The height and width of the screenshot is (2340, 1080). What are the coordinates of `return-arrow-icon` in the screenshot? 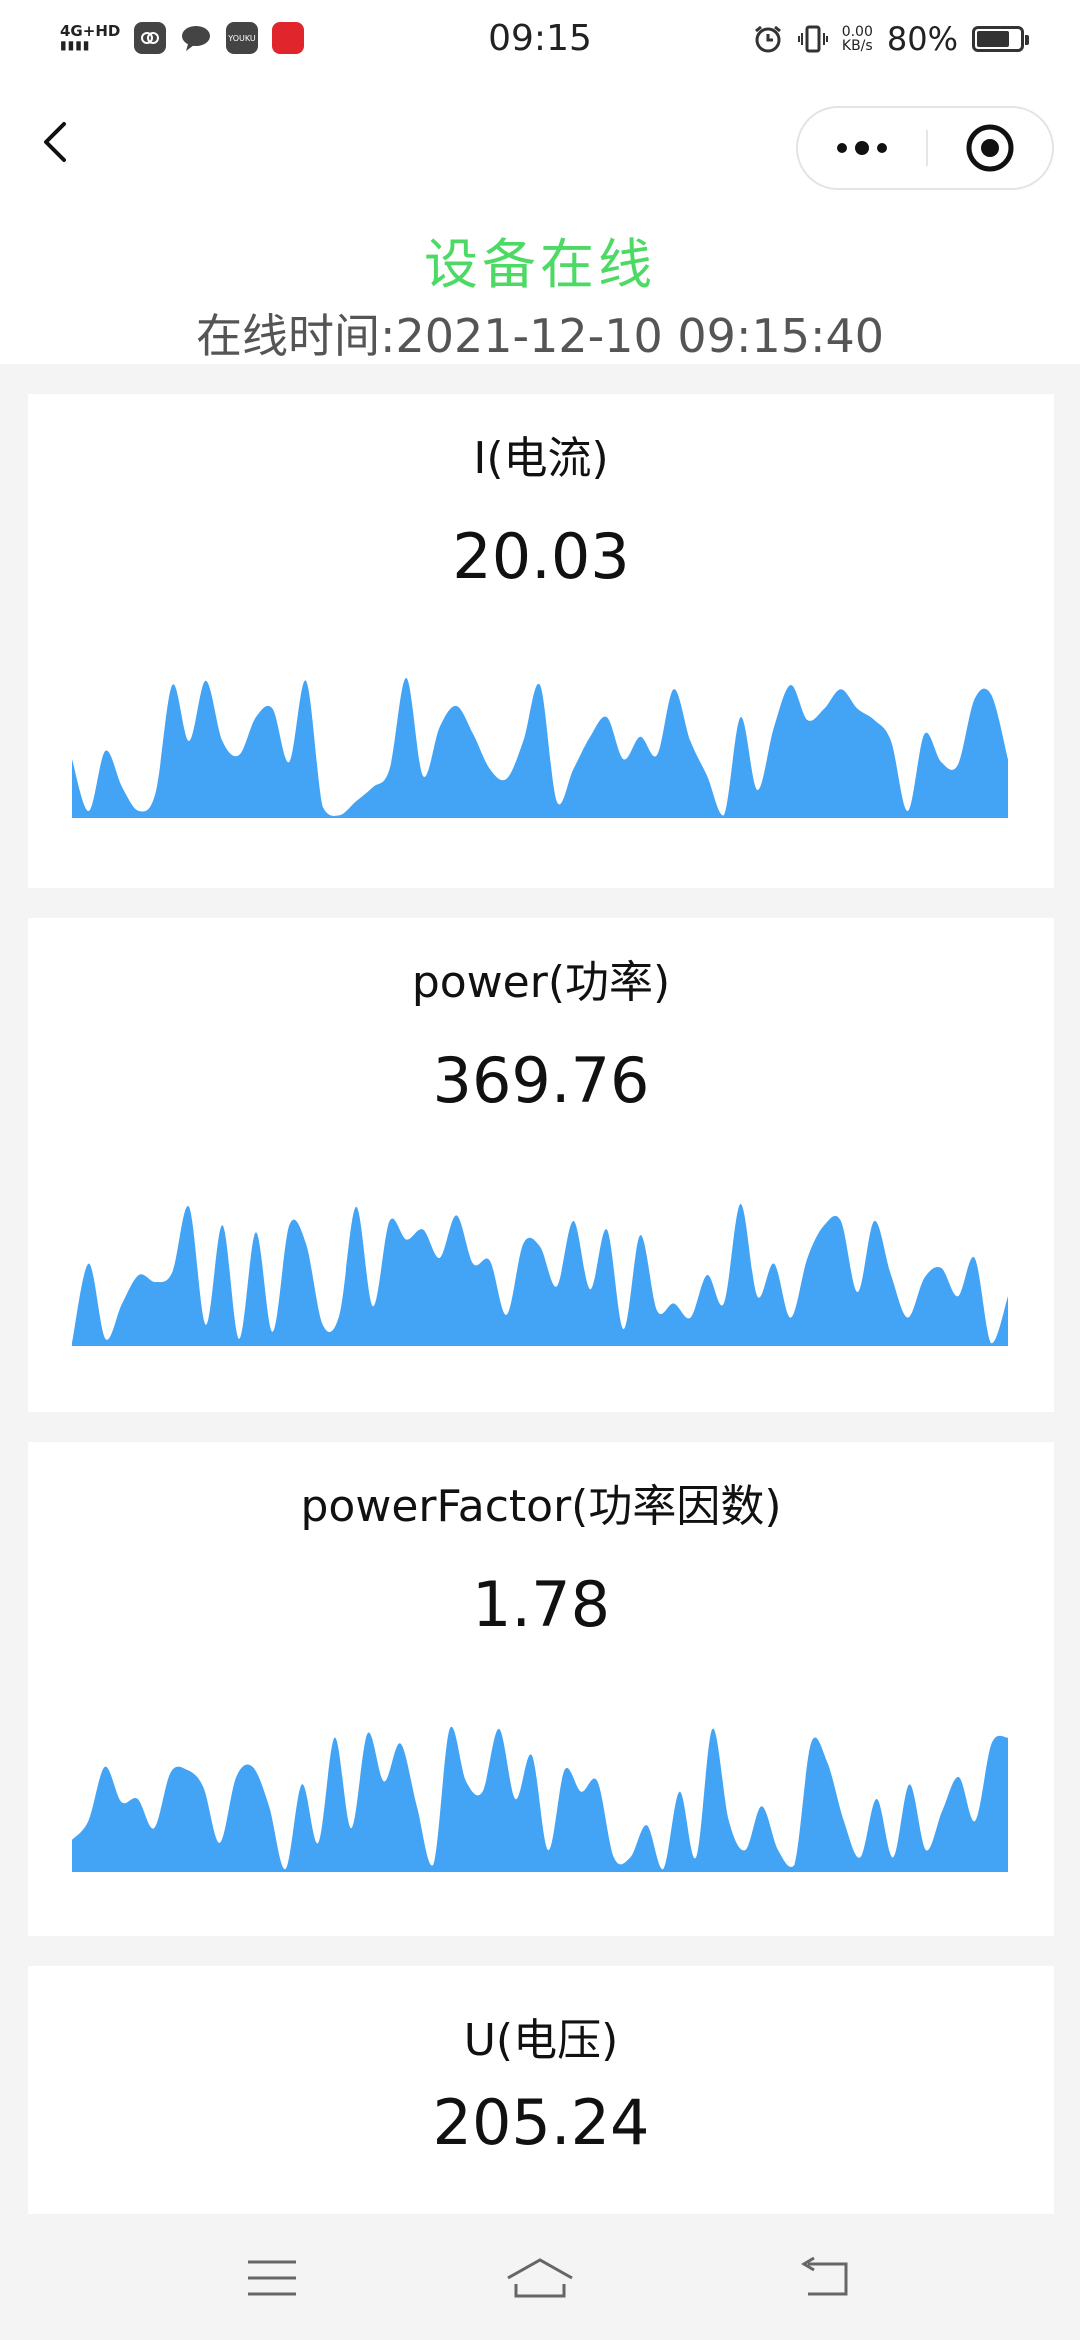 It's located at (824, 2276).